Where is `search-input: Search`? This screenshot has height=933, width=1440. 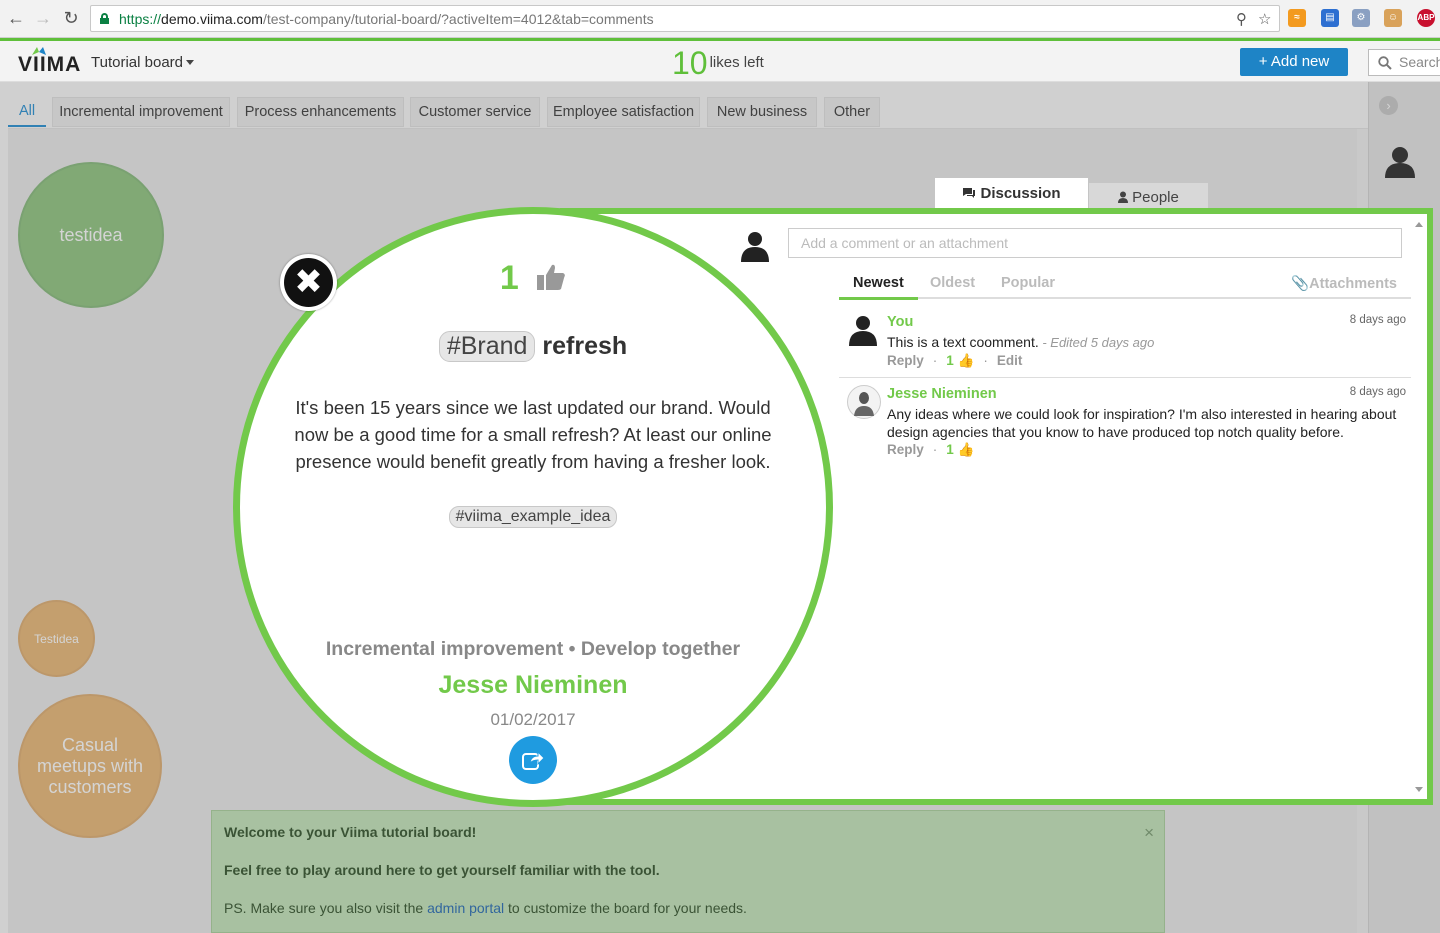
search-input: Search is located at coordinates (1404, 62).